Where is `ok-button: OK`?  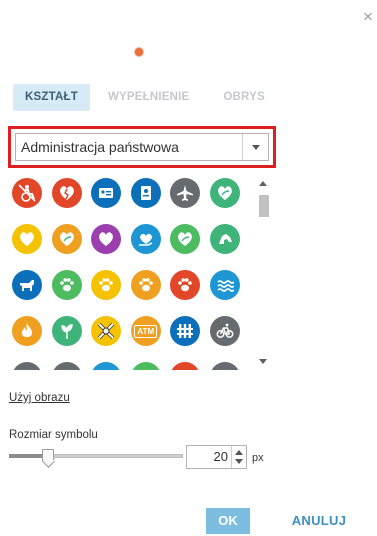
ok-button: OK is located at coordinates (228, 521).